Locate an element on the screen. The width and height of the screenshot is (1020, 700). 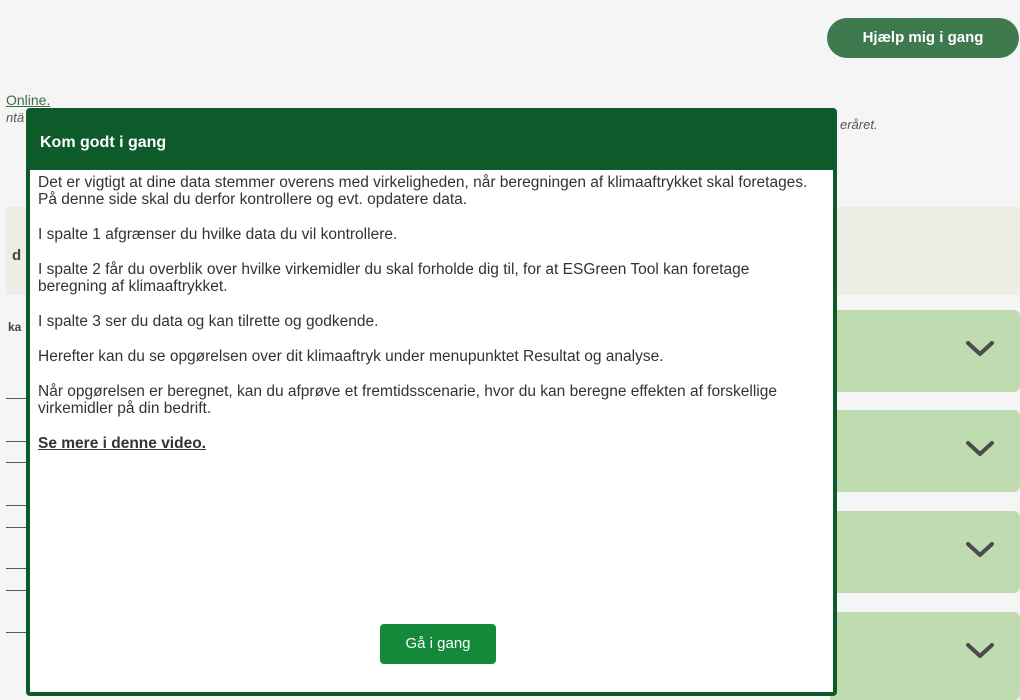
column-header-fragment: d is located at coordinates (17, 255).